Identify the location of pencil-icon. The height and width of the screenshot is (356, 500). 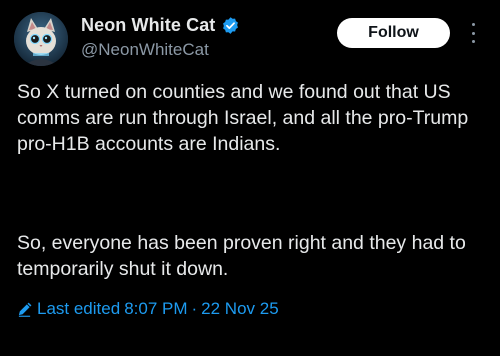
(24, 309).